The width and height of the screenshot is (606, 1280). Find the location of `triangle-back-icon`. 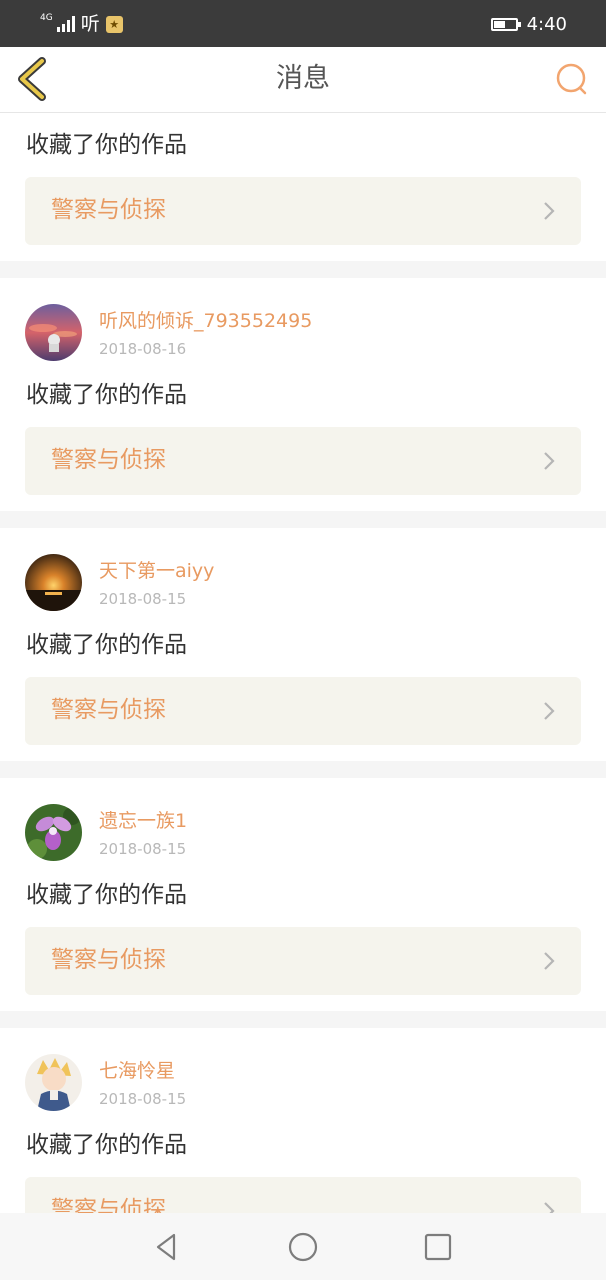

triangle-back-icon is located at coordinates (166, 1247).